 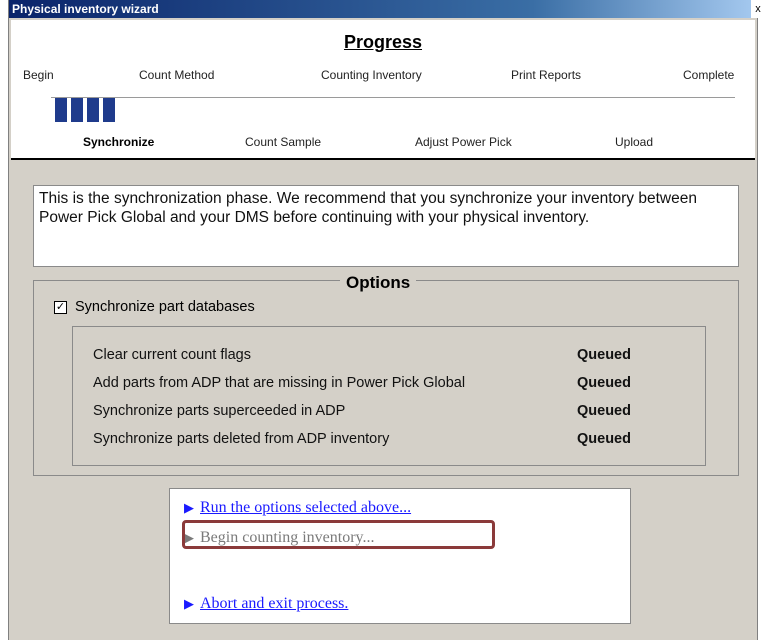 I want to click on options-title: Options, so click(x=378, y=283).